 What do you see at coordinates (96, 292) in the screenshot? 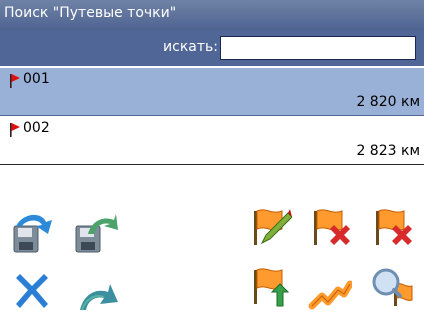
I see `undo-curved-arrow-icon` at bounding box center [96, 292].